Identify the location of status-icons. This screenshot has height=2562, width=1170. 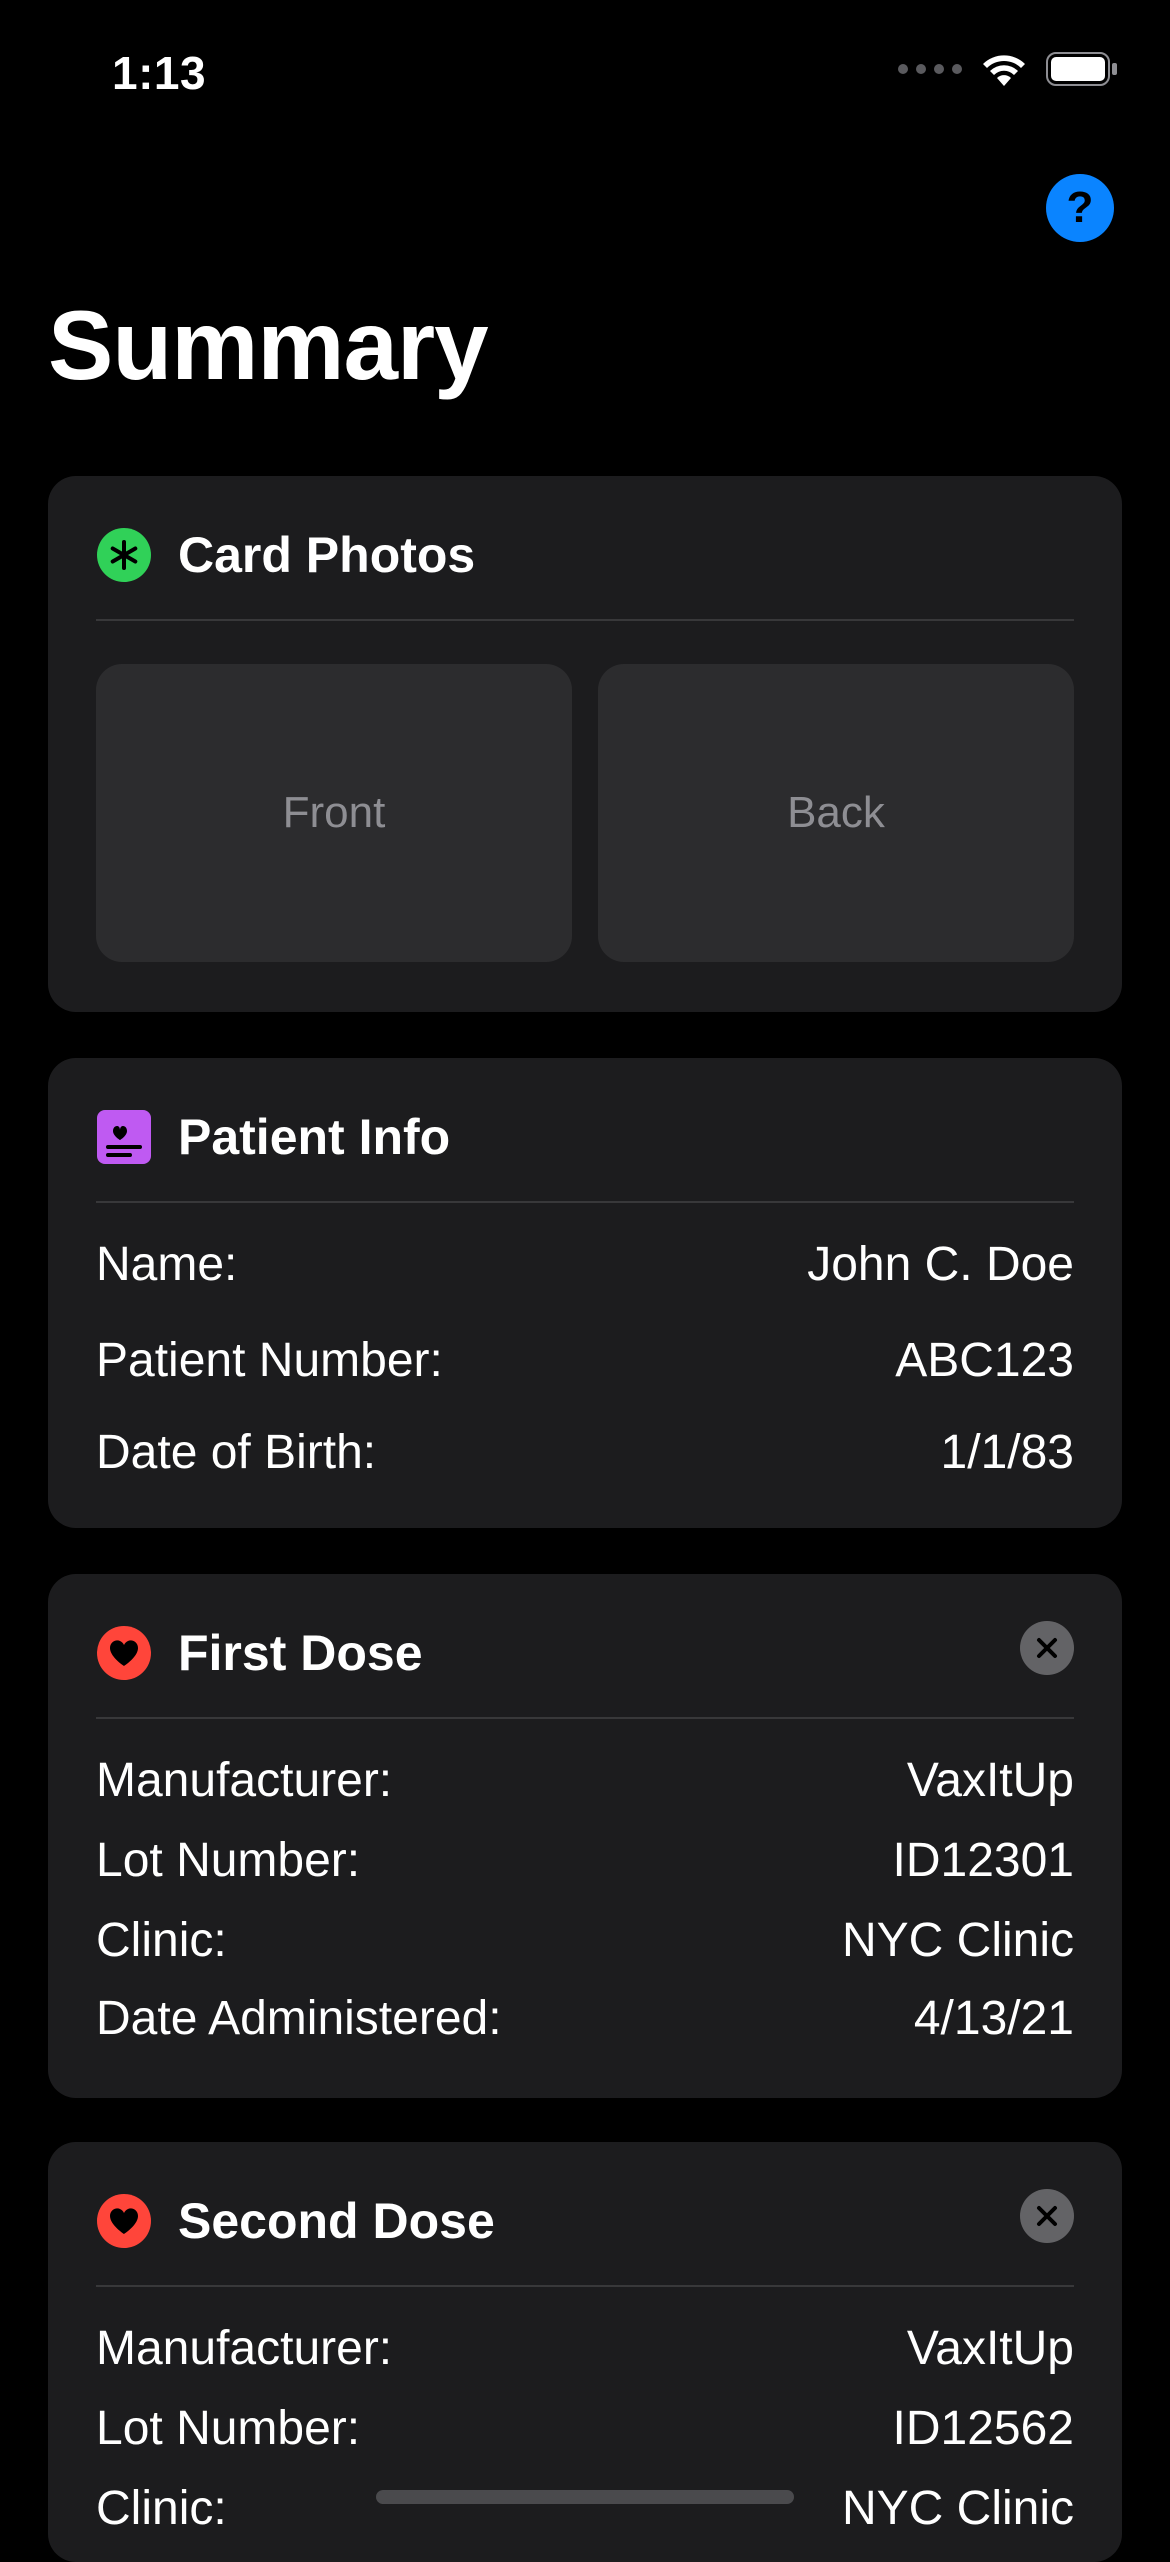
(1008, 69).